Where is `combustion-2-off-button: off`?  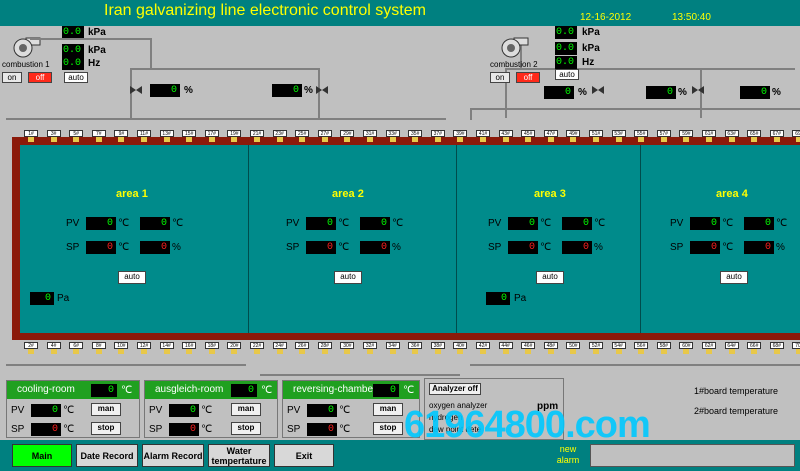
combustion-2-off-button: off is located at coordinates (528, 77).